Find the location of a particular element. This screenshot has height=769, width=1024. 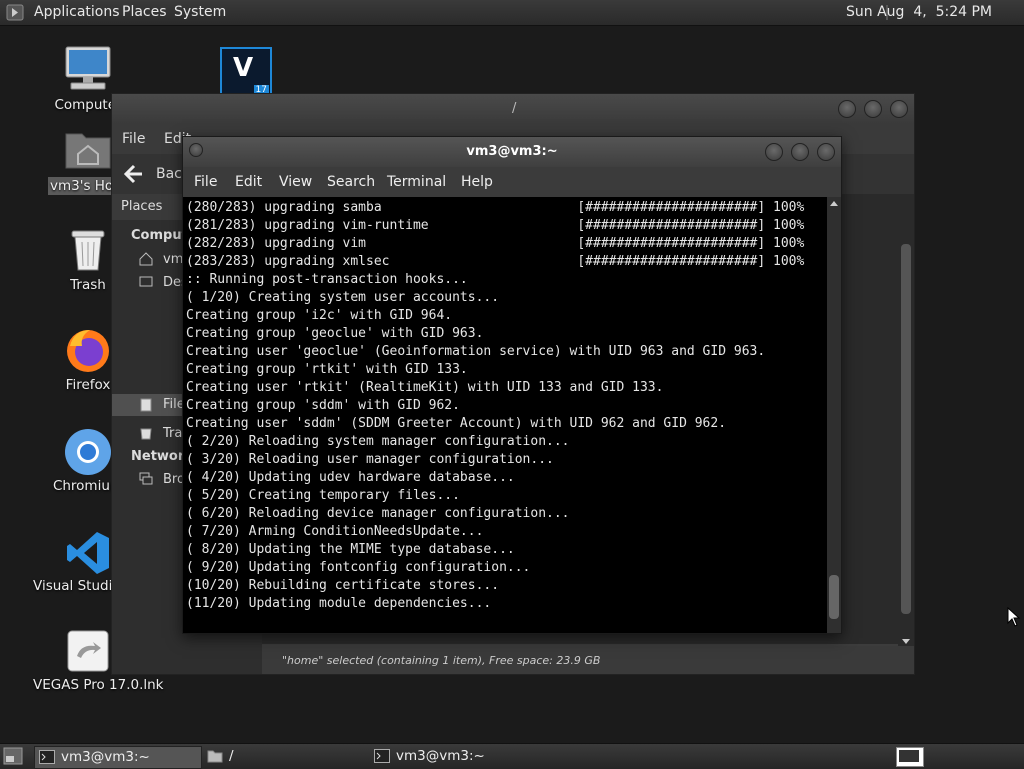

menu-applications: Applications is located at coordinates (77, 12).